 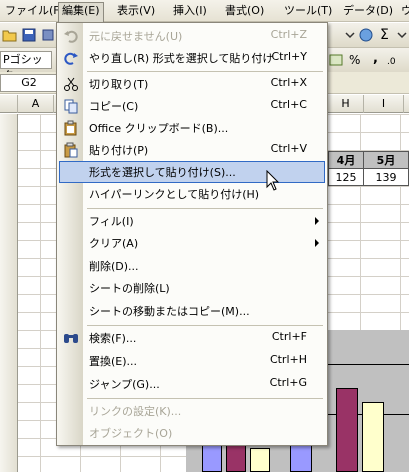 What do you see at coordinates (192, 361) in the screenshot?
I see `menu-item-replace: 置換(E)... Ctrl+H` at bounding box center [192, 361].